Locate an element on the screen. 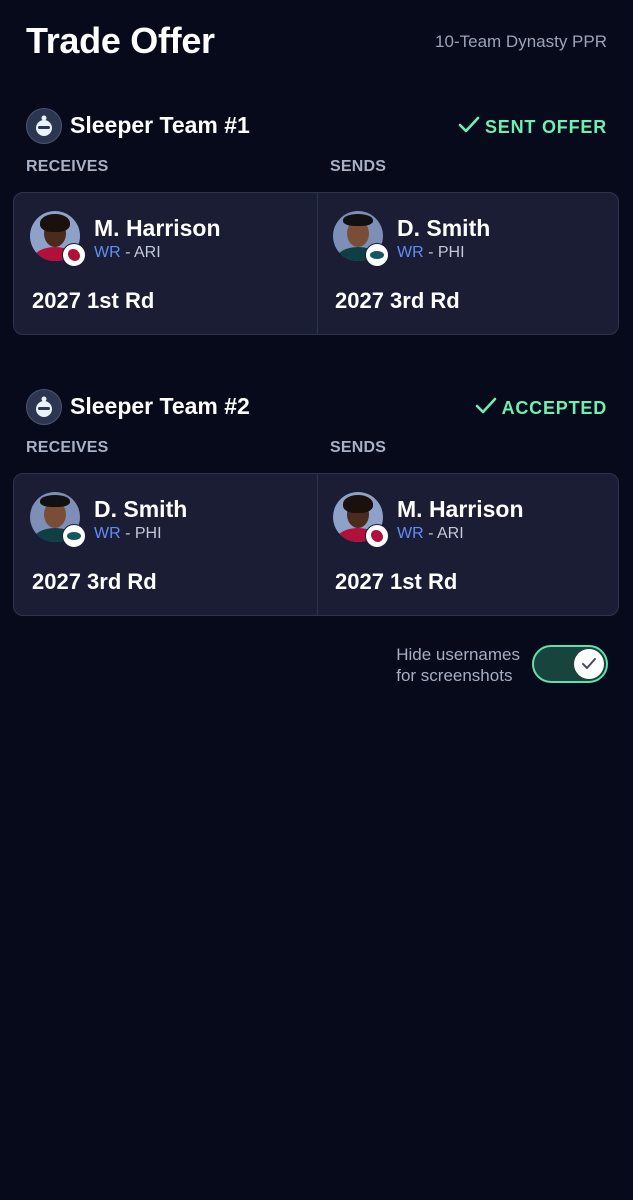 The width and height of the screenshot is (633, 1200). hide-usernames-label-line2: for screenshots is located at coordinates (454, 675).